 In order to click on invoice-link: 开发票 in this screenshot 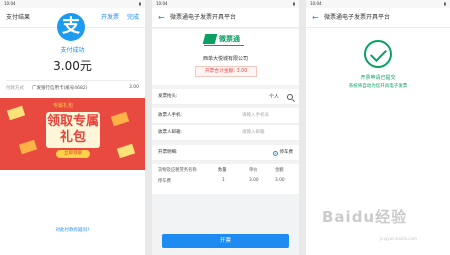, I will do `click(110, 17)`.